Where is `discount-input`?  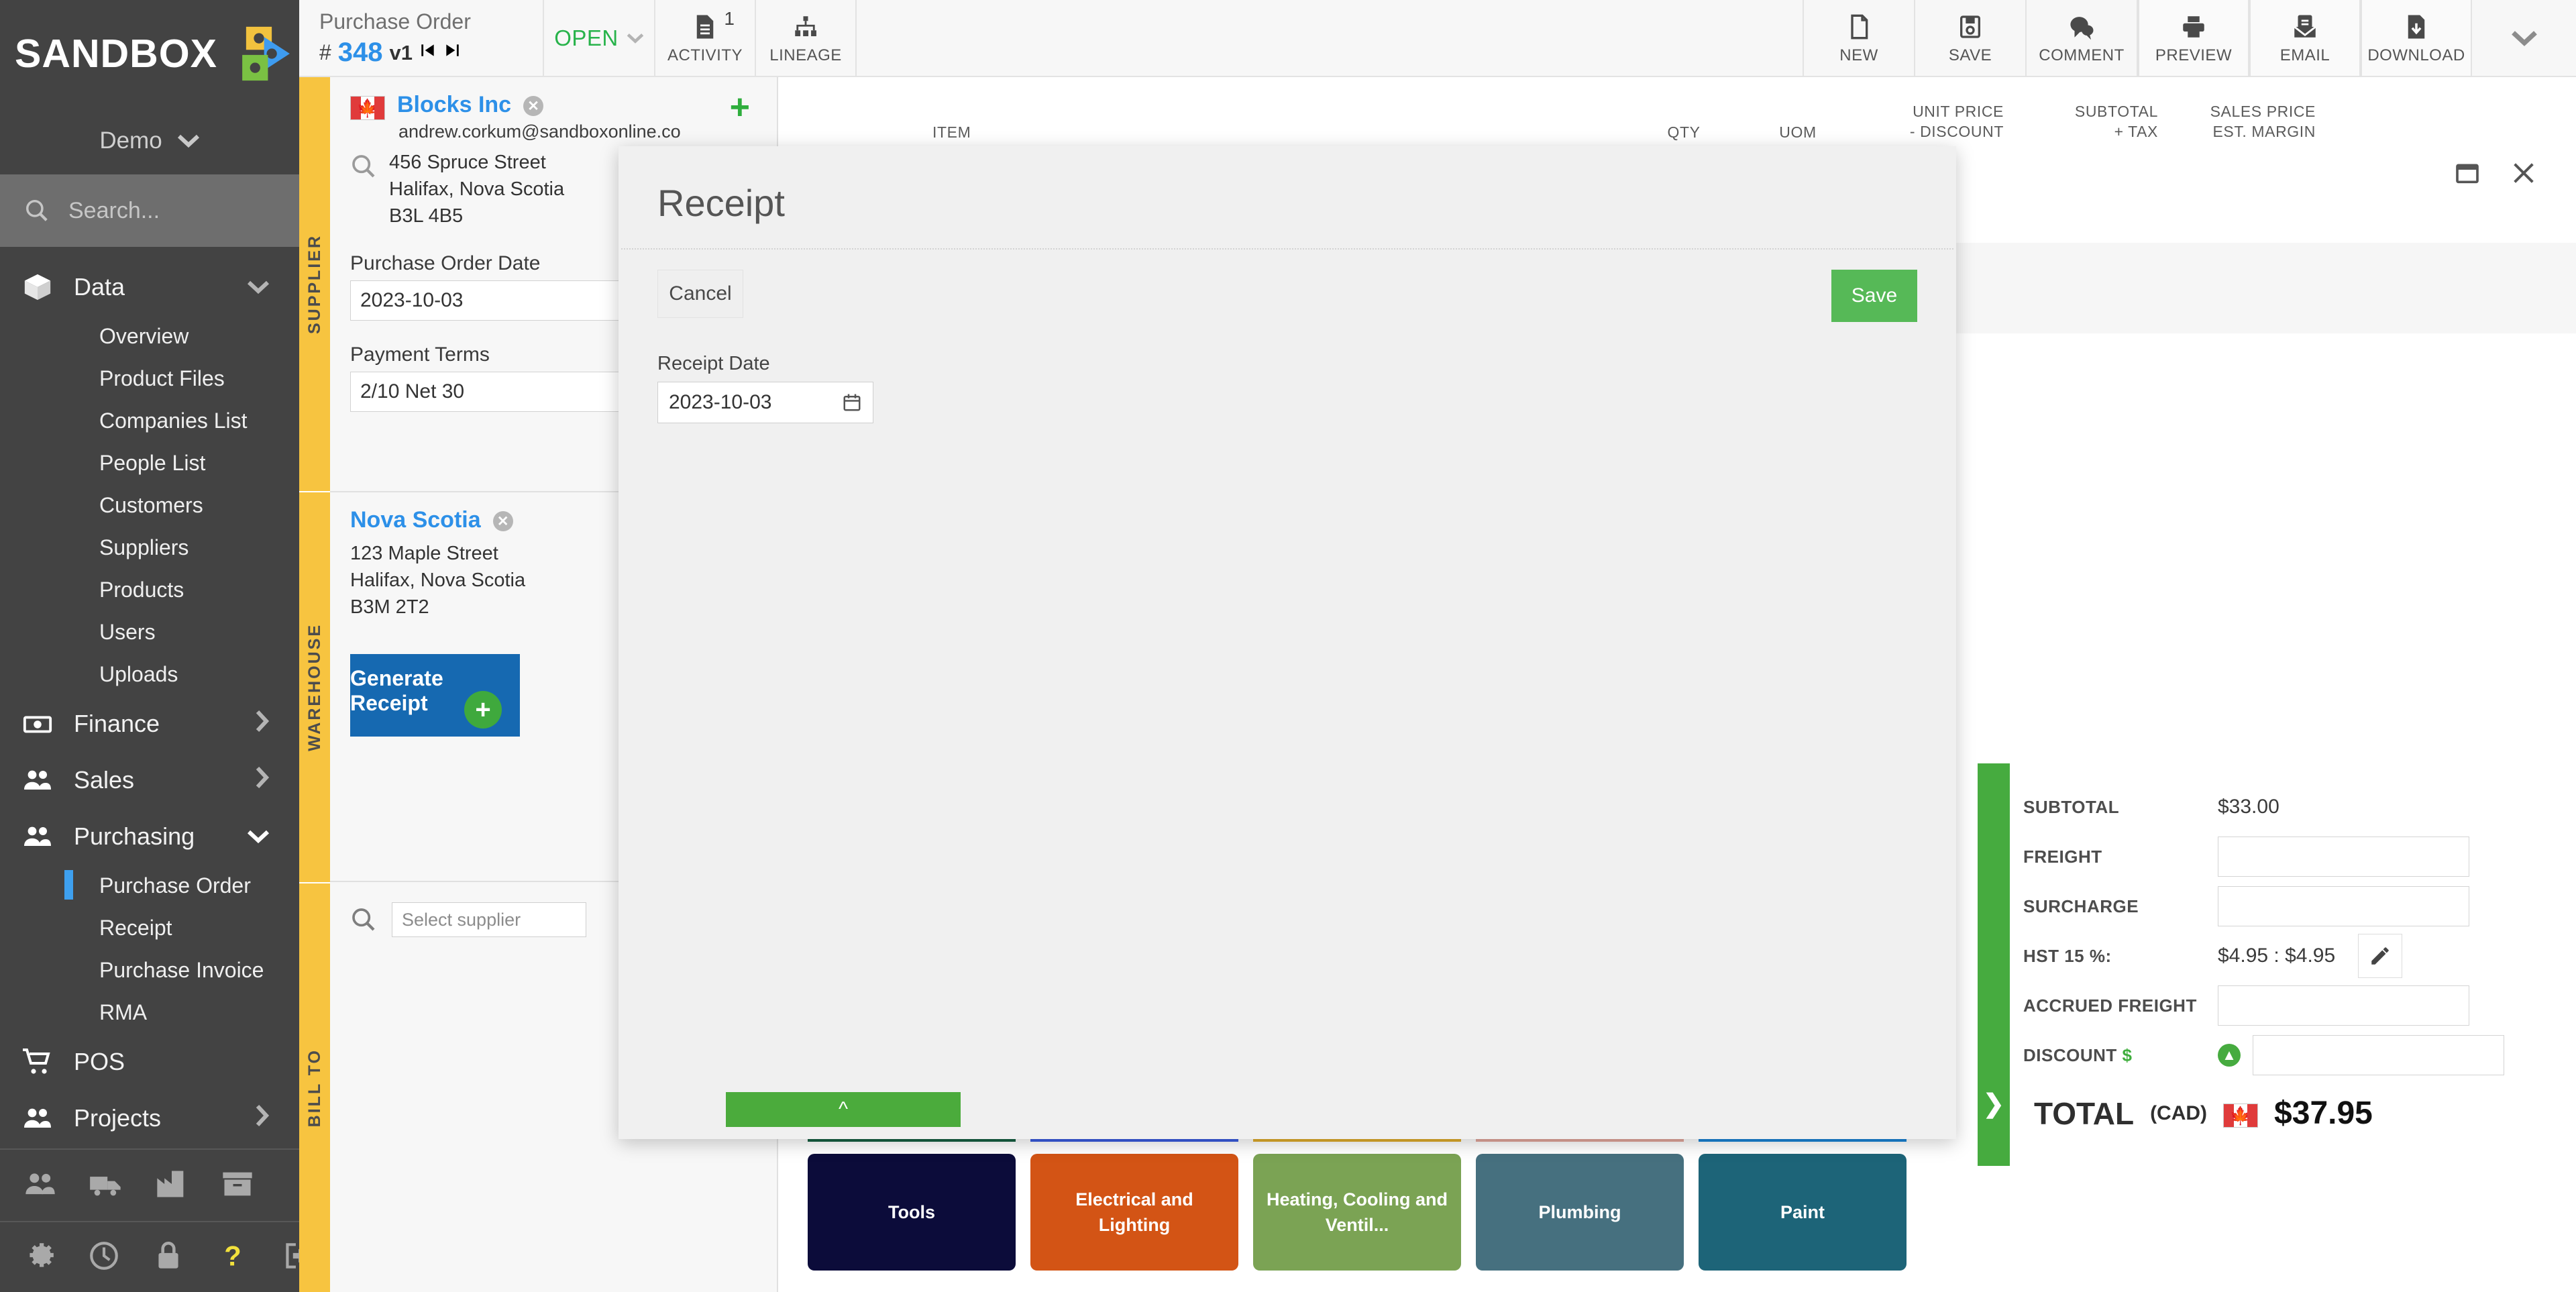 discount-input is located at coordinates (2378, 1055).